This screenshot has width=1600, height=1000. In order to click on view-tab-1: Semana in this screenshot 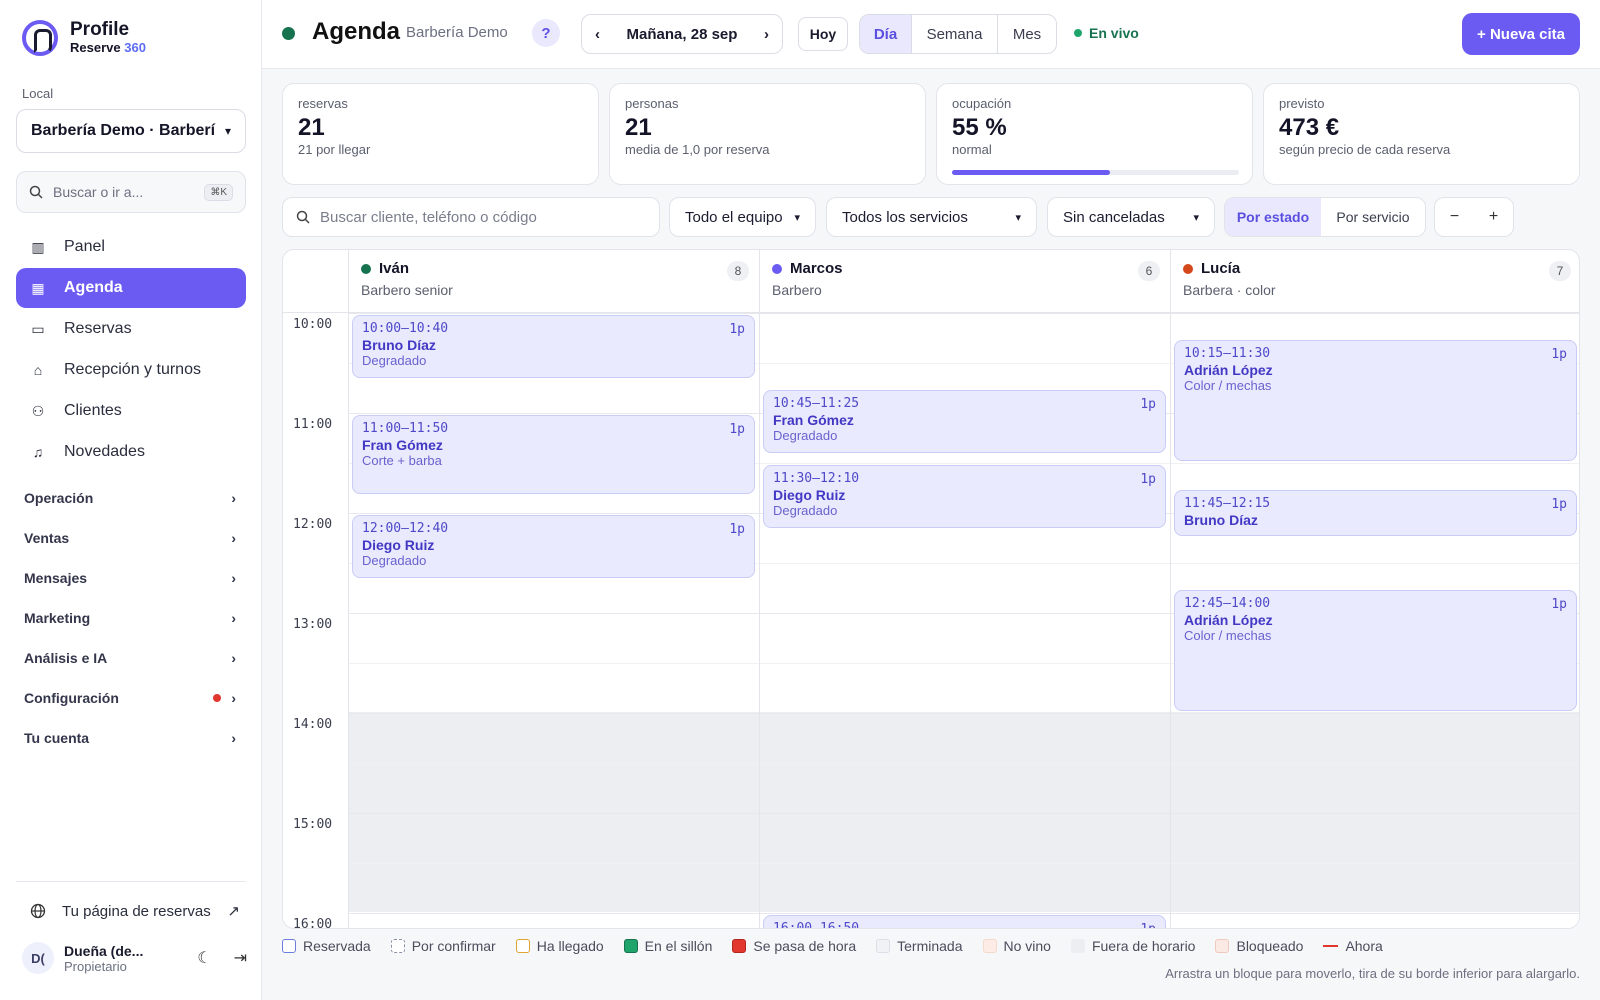, I will do `click(955, 34)`.